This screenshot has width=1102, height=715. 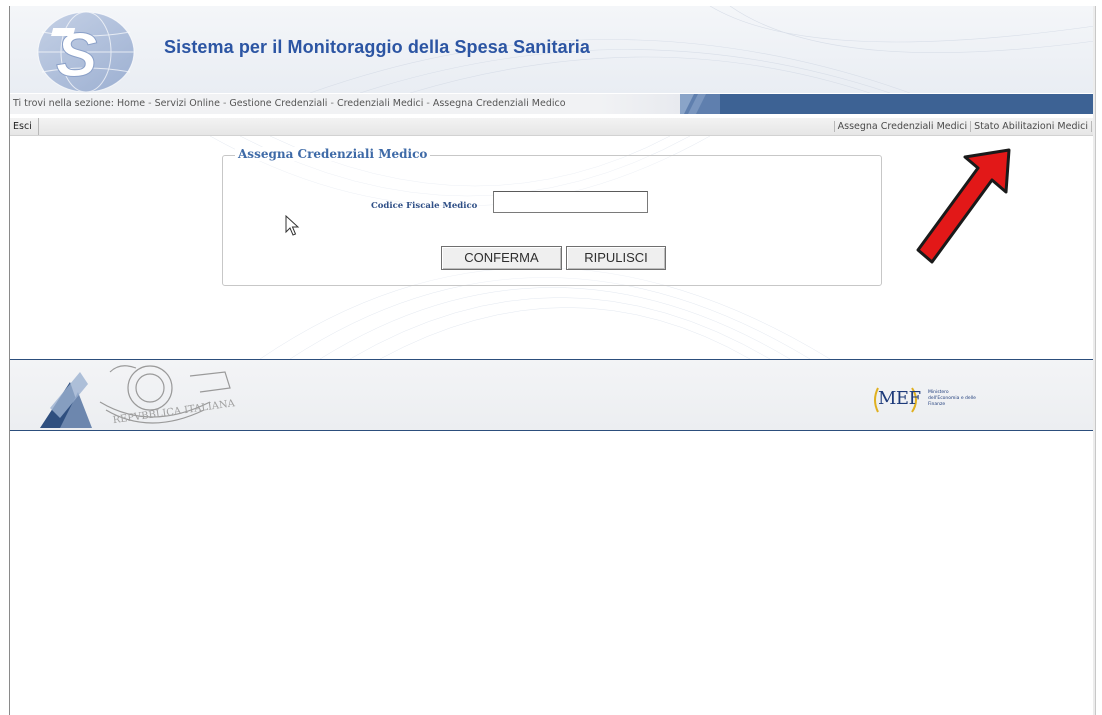 What do you see at coordinates (616, 258) in the screenshot?
I see `ripulisci-button: RIPULISCI` at bounding box center [616, 258].